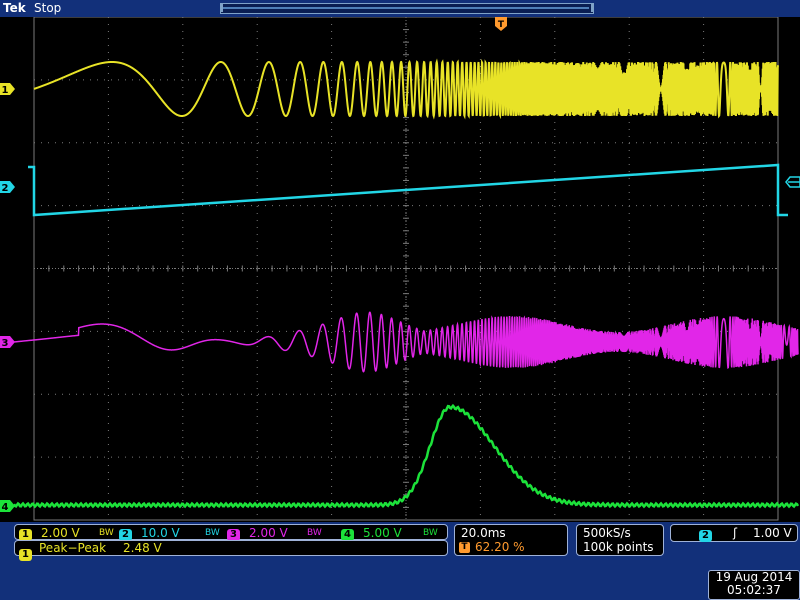 Image resolution: width=800 pixels, height=600 pixels. I want to click on ch4-marker: 4, so click(7, 506).